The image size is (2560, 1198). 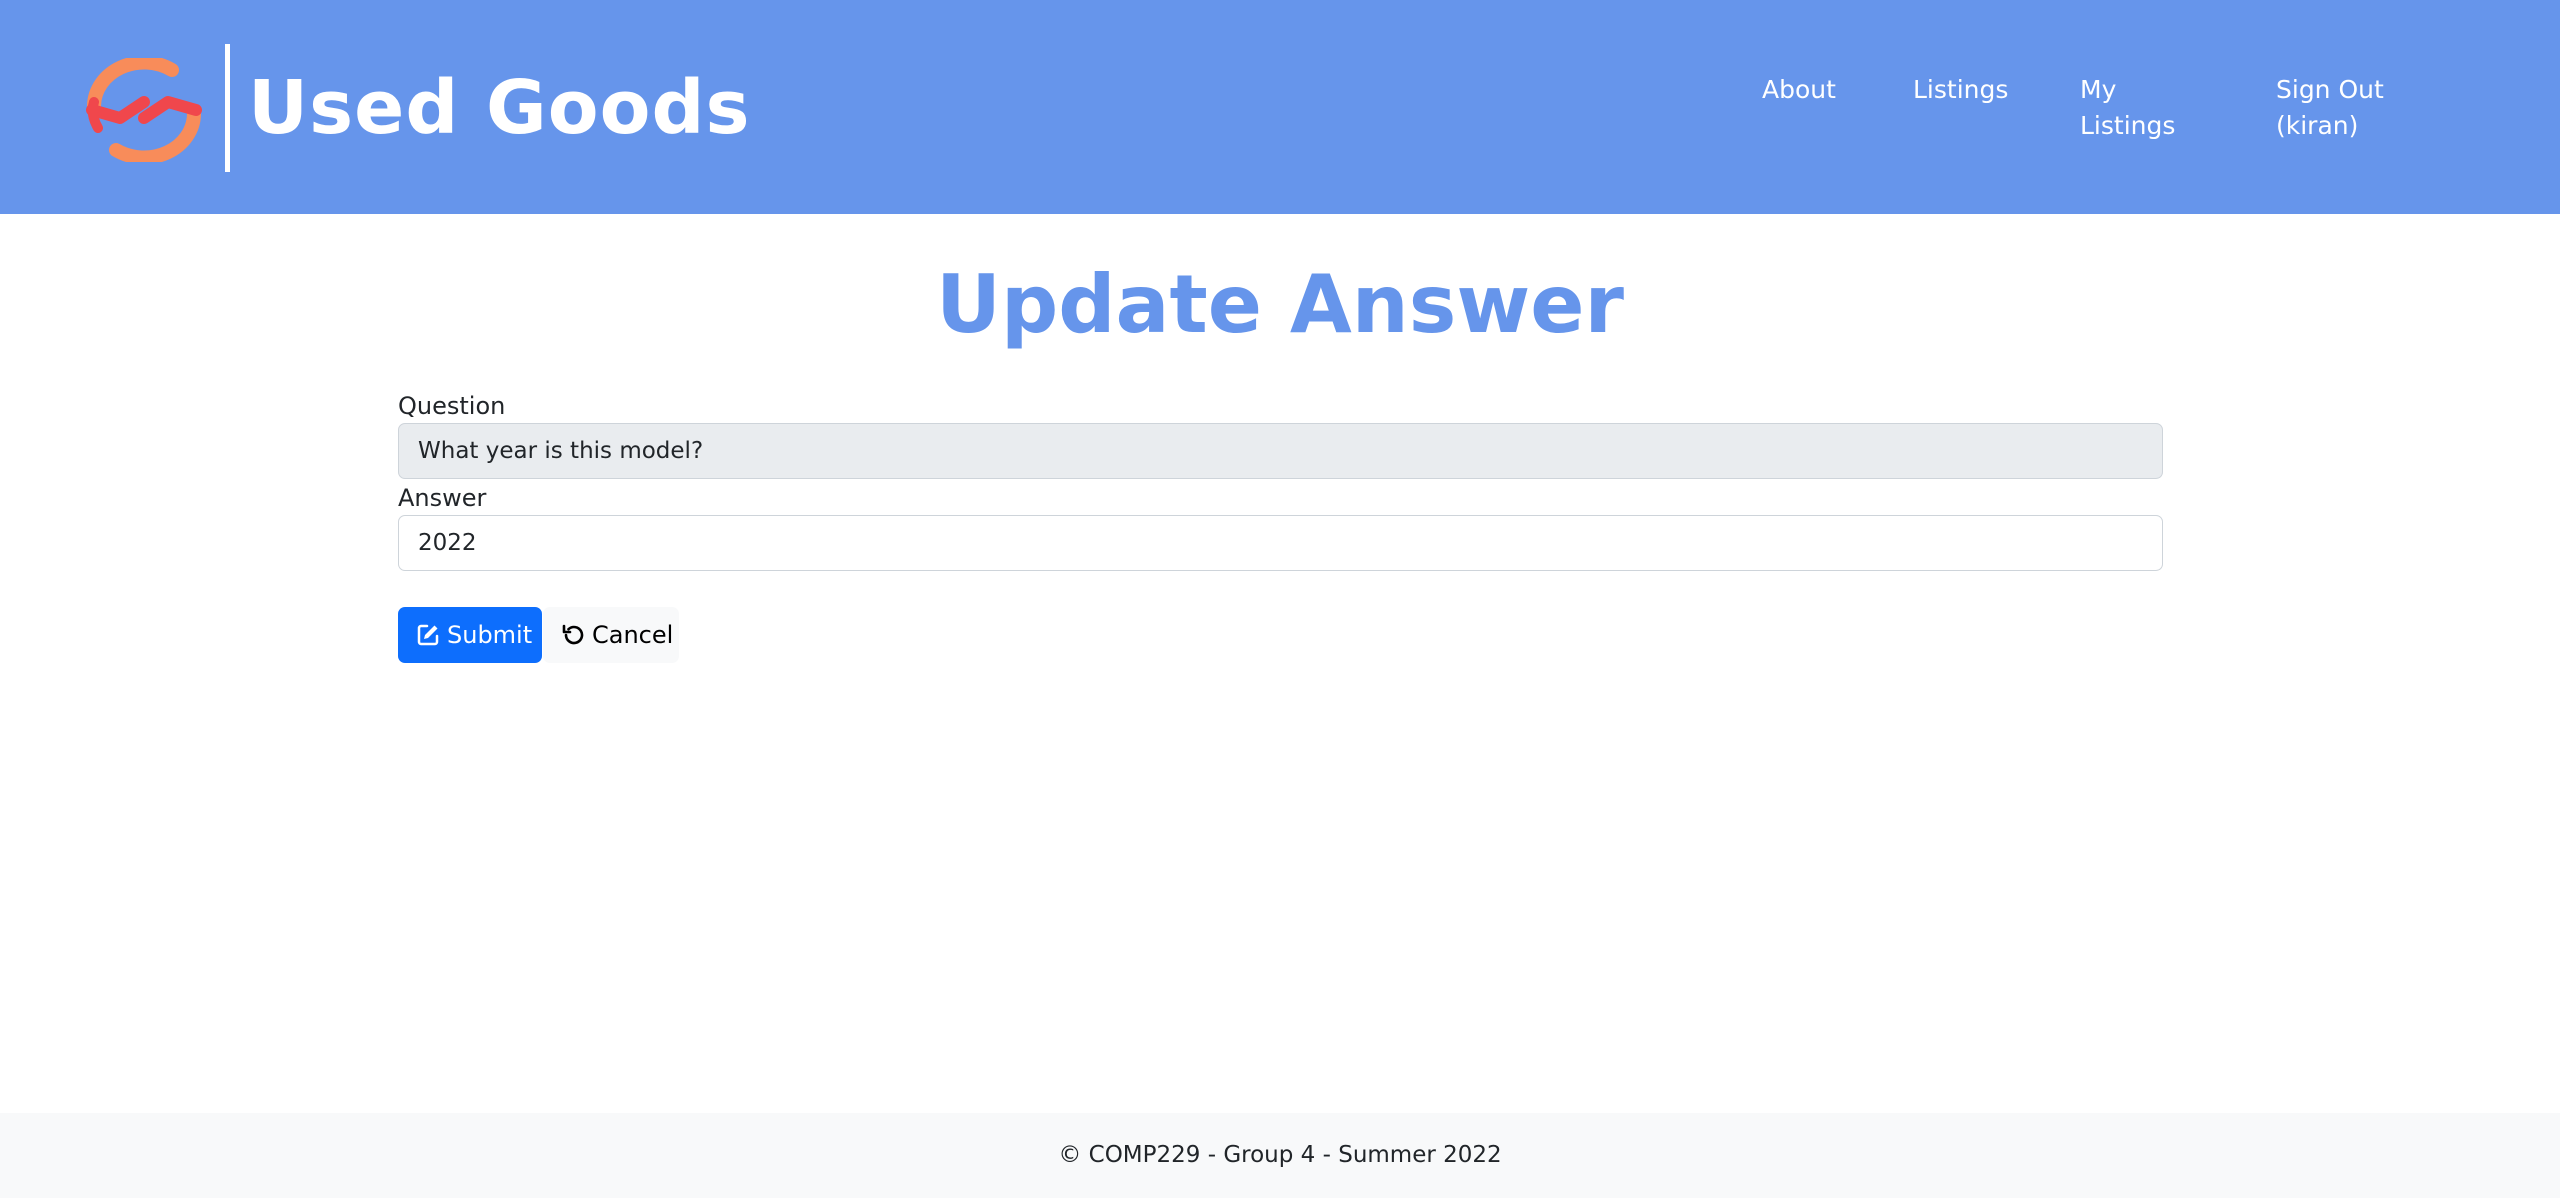 I want to click on logo-icon, so click(x=144, y=110).